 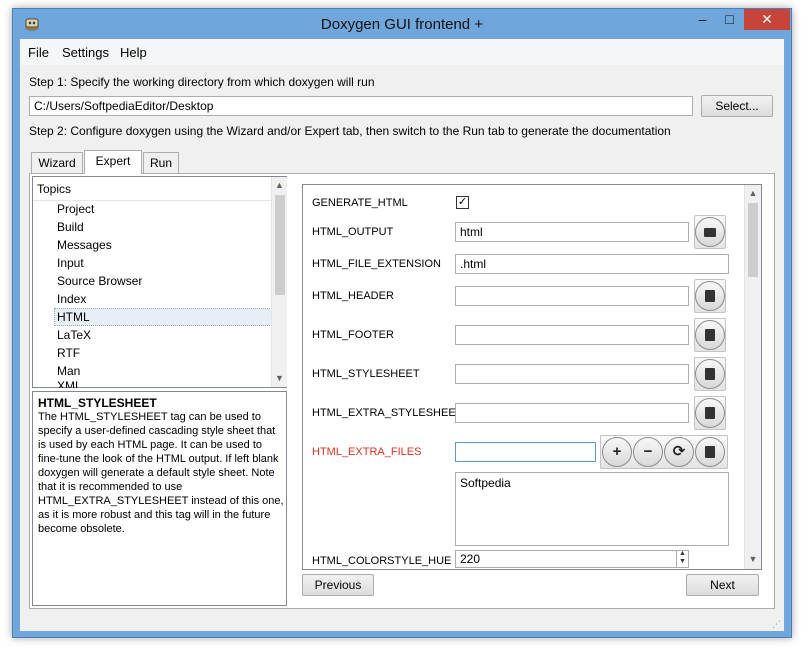 What do you see at coordinates (353, 232) in the screenshot?
I see `html-output-label: HTML_OUTPUT` at bounding box center [353, 232].